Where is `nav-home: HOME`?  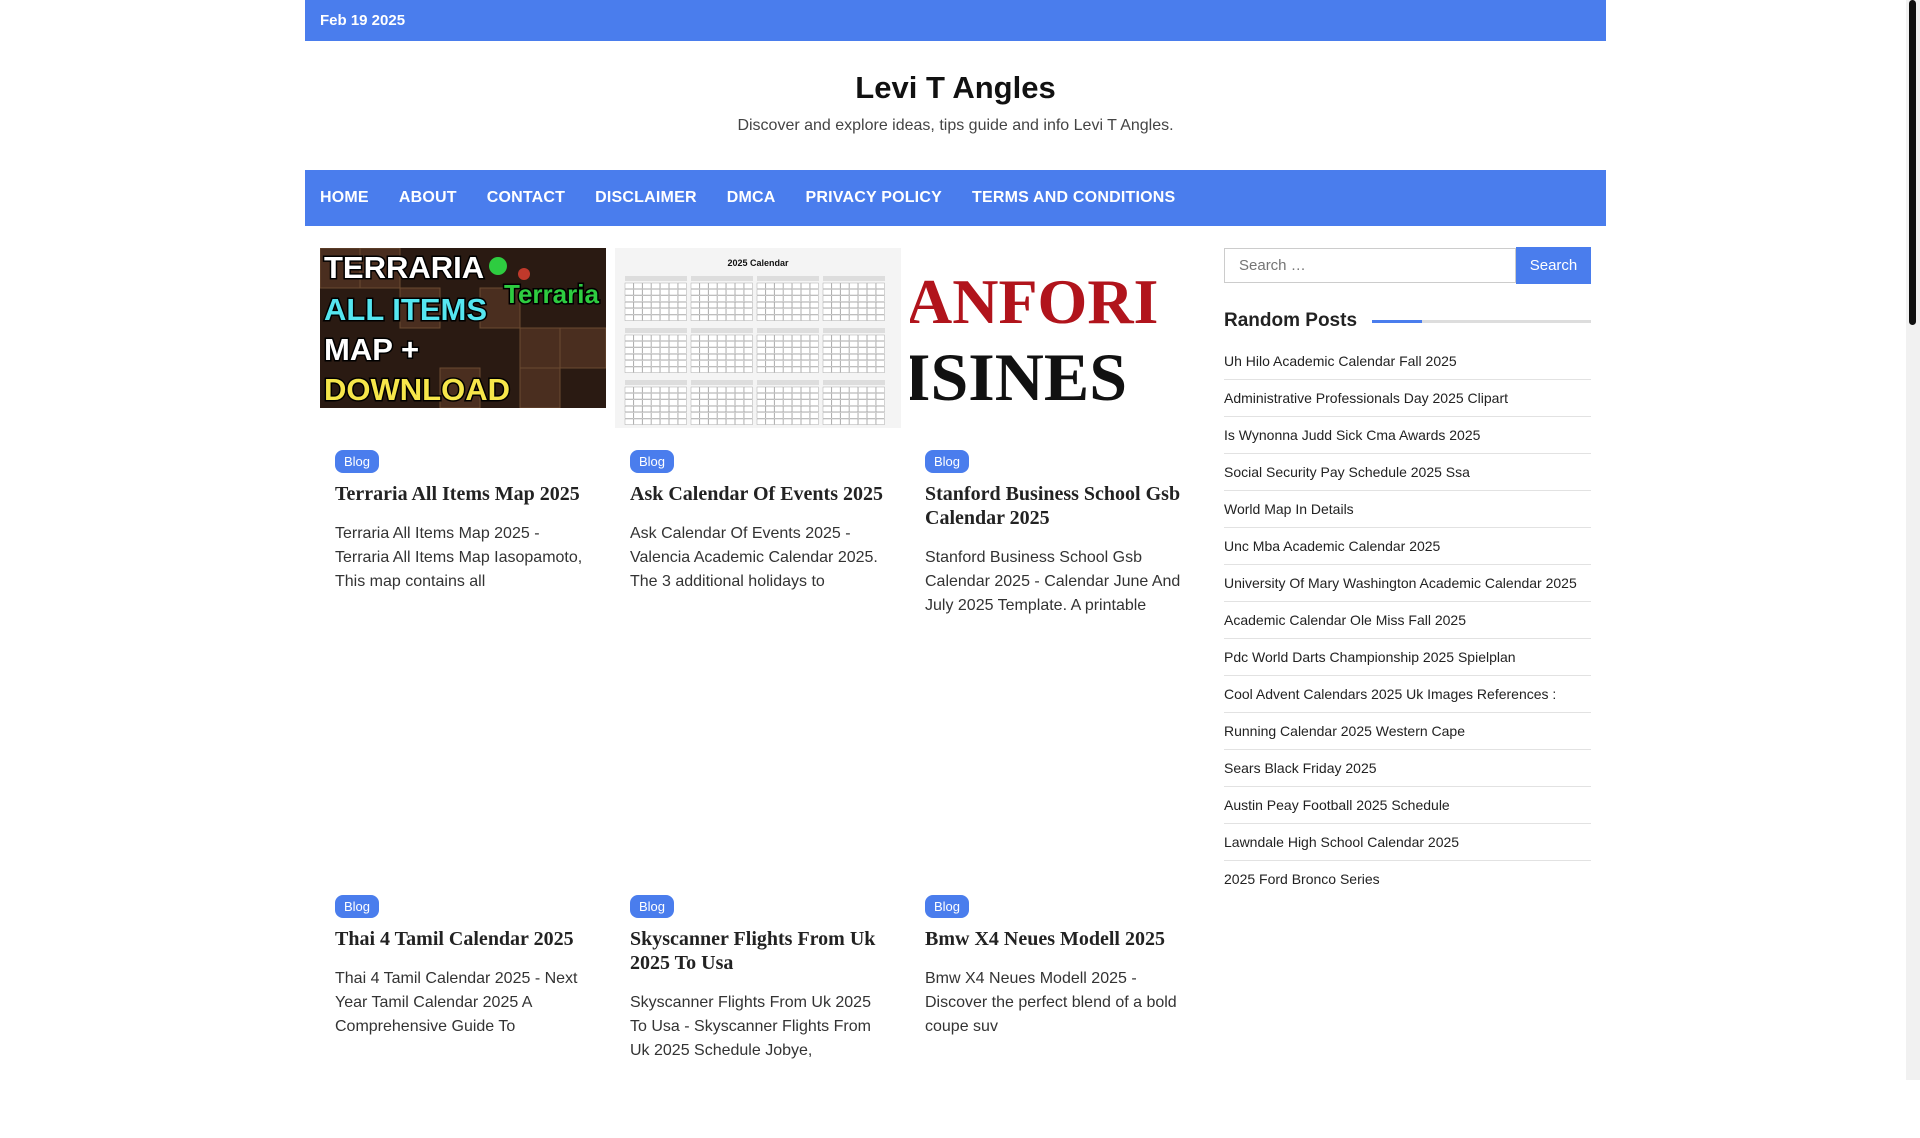 nav-home: HOME is located at coordinates (344, 198).